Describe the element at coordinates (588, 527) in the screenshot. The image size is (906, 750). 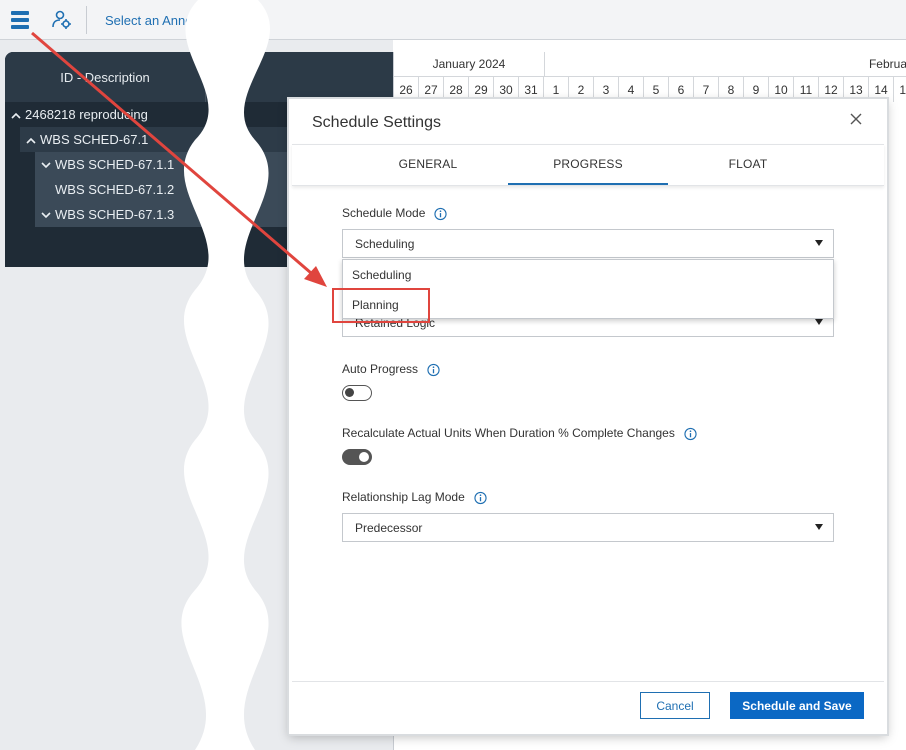
I see `lag-mode-select: Predecessor` at that location.